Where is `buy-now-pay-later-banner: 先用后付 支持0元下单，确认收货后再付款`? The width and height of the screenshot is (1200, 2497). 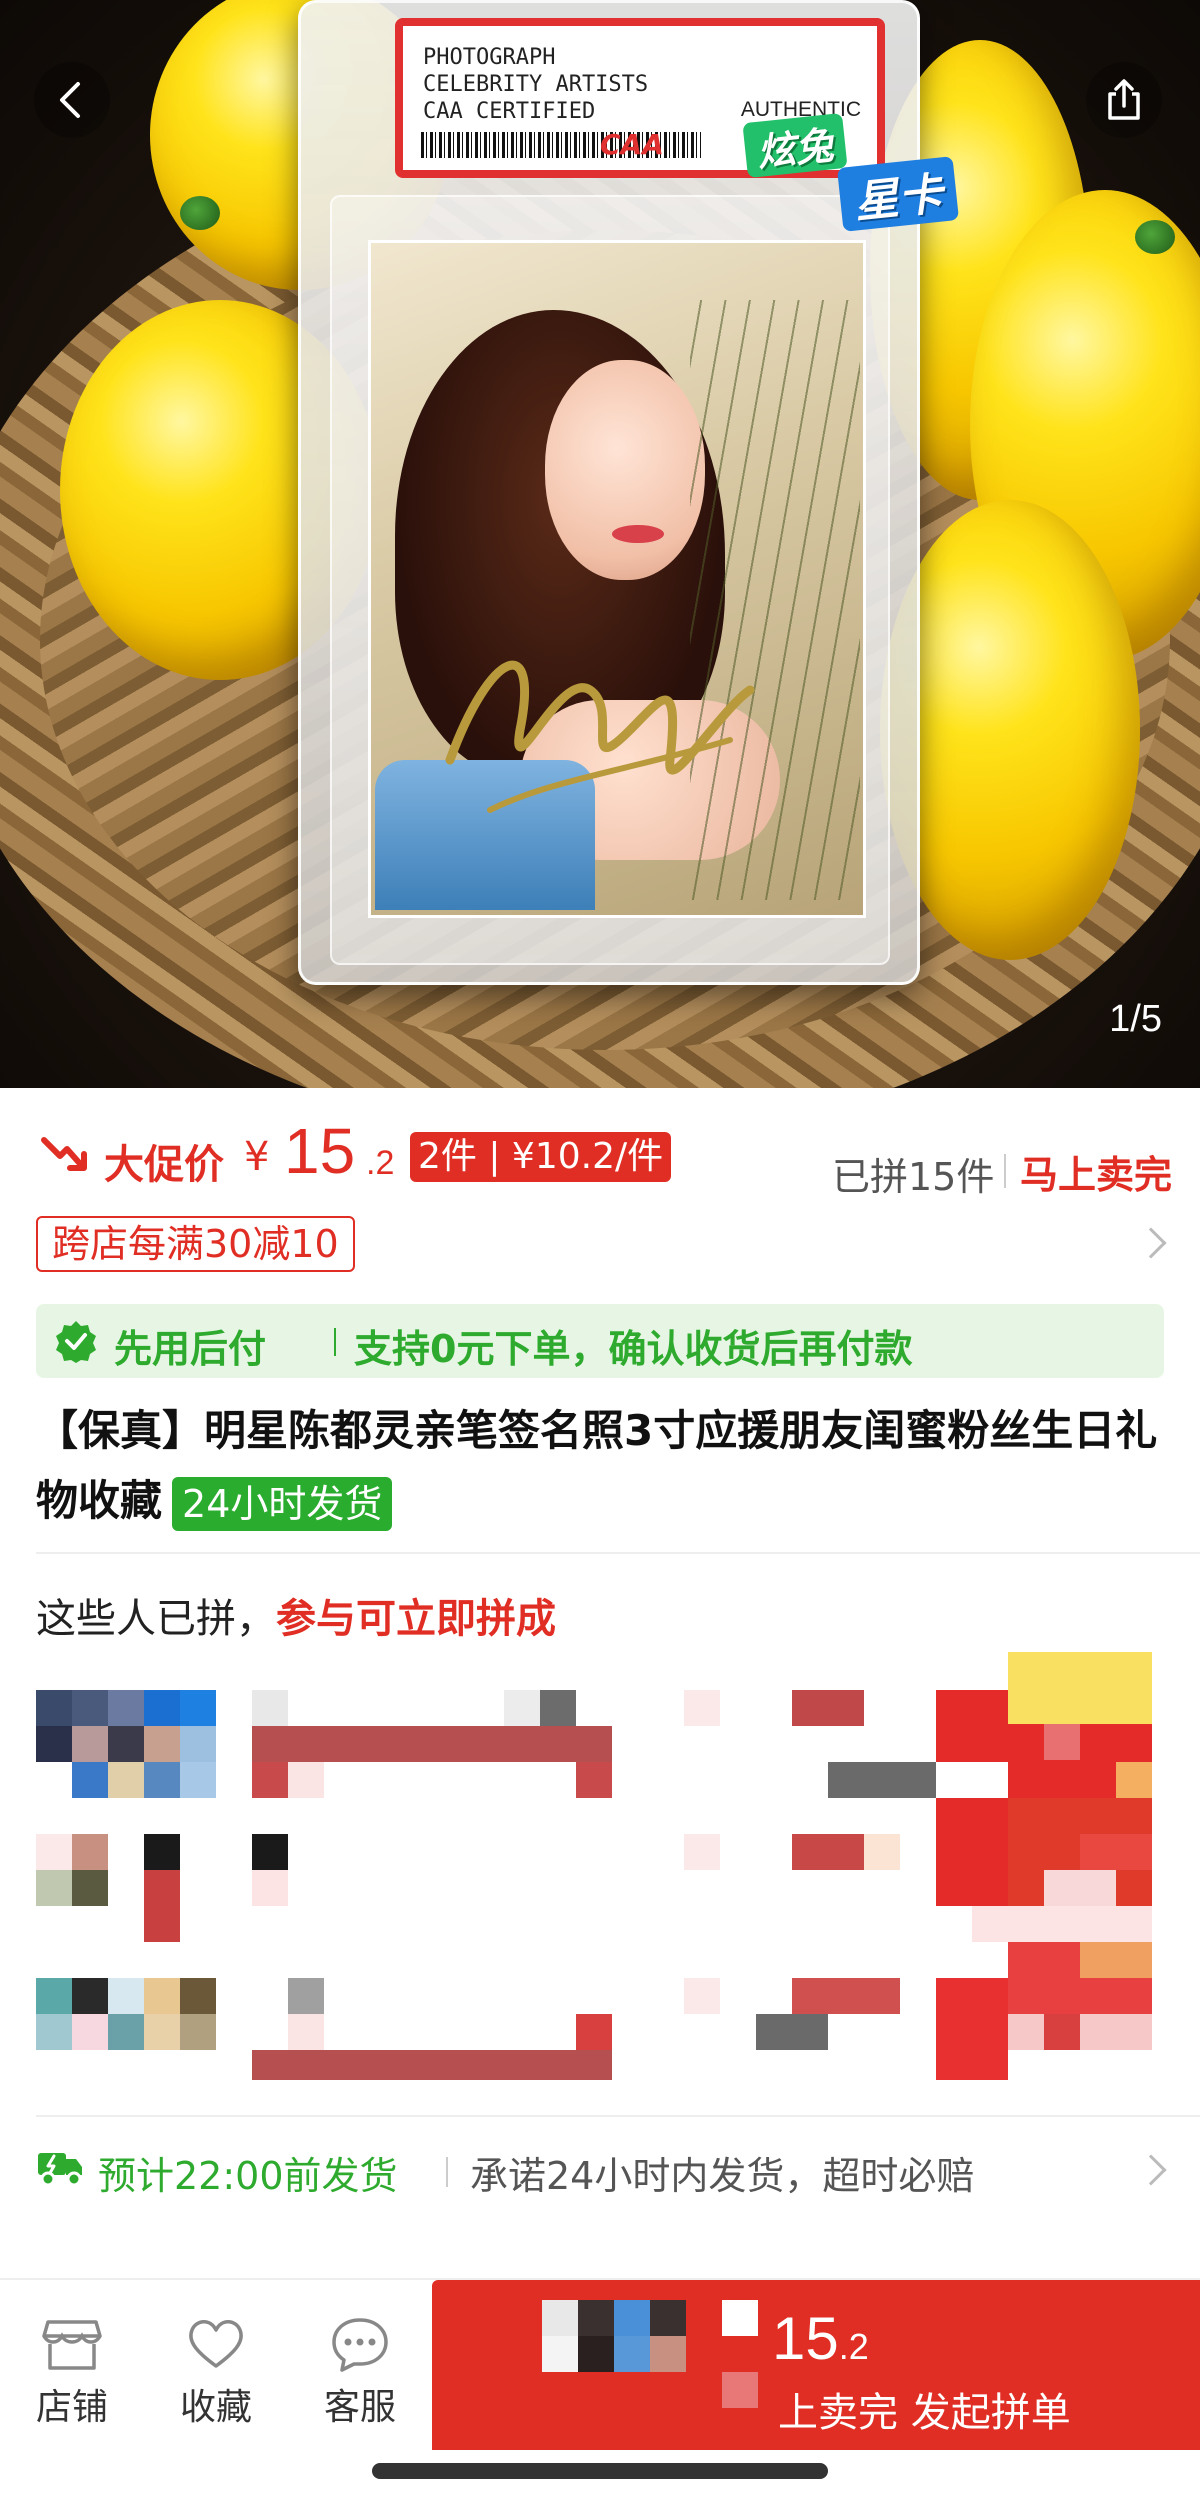
buy-now-pay-later-banner: 先用后付 支持0元下单，确认收货后再付款 is located at coordinates (600, 1341).